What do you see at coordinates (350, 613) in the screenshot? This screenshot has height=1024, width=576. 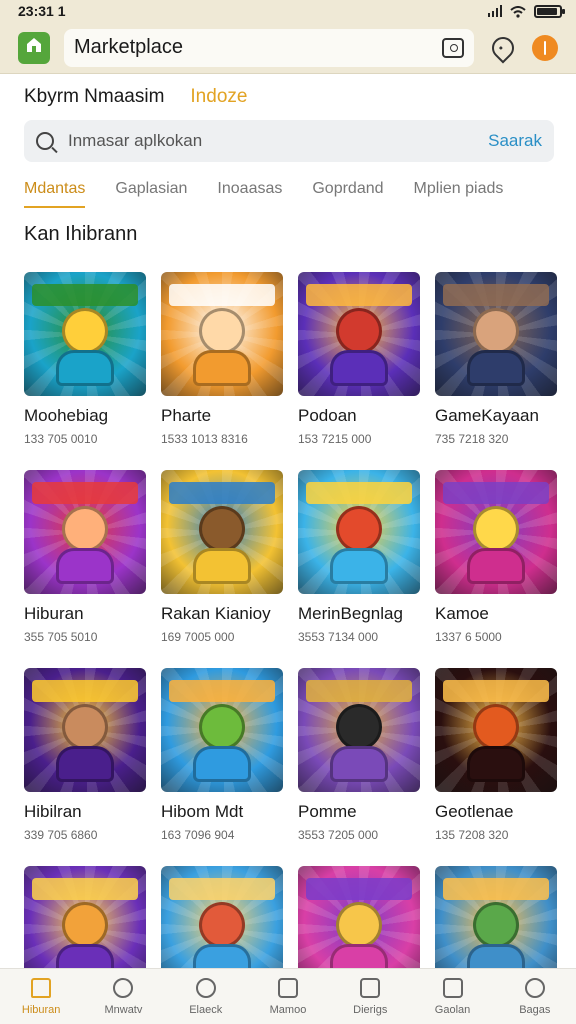 I see `app-name: MerinBegnlag` at bounding box center [350, 613].